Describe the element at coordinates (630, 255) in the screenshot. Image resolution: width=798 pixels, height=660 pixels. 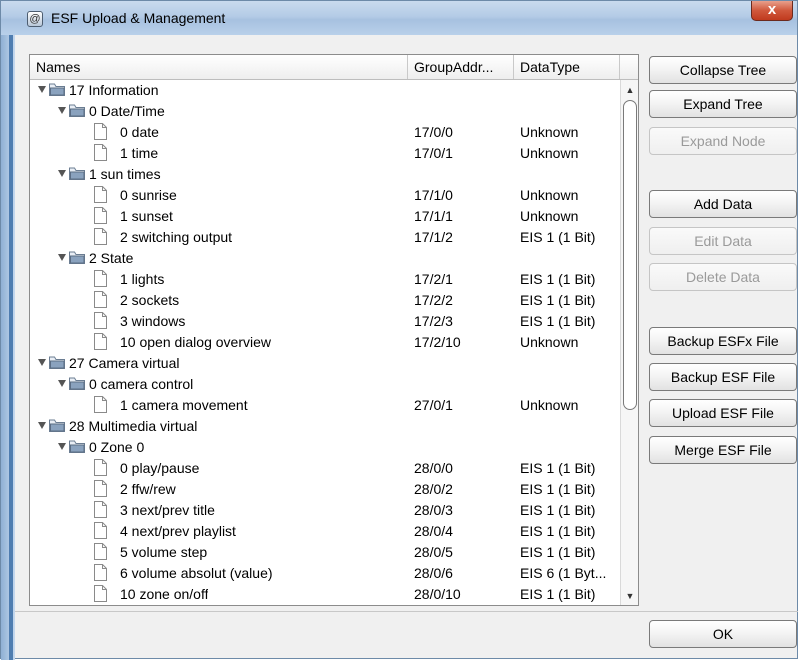
I see `scroll-thumb` at that location.